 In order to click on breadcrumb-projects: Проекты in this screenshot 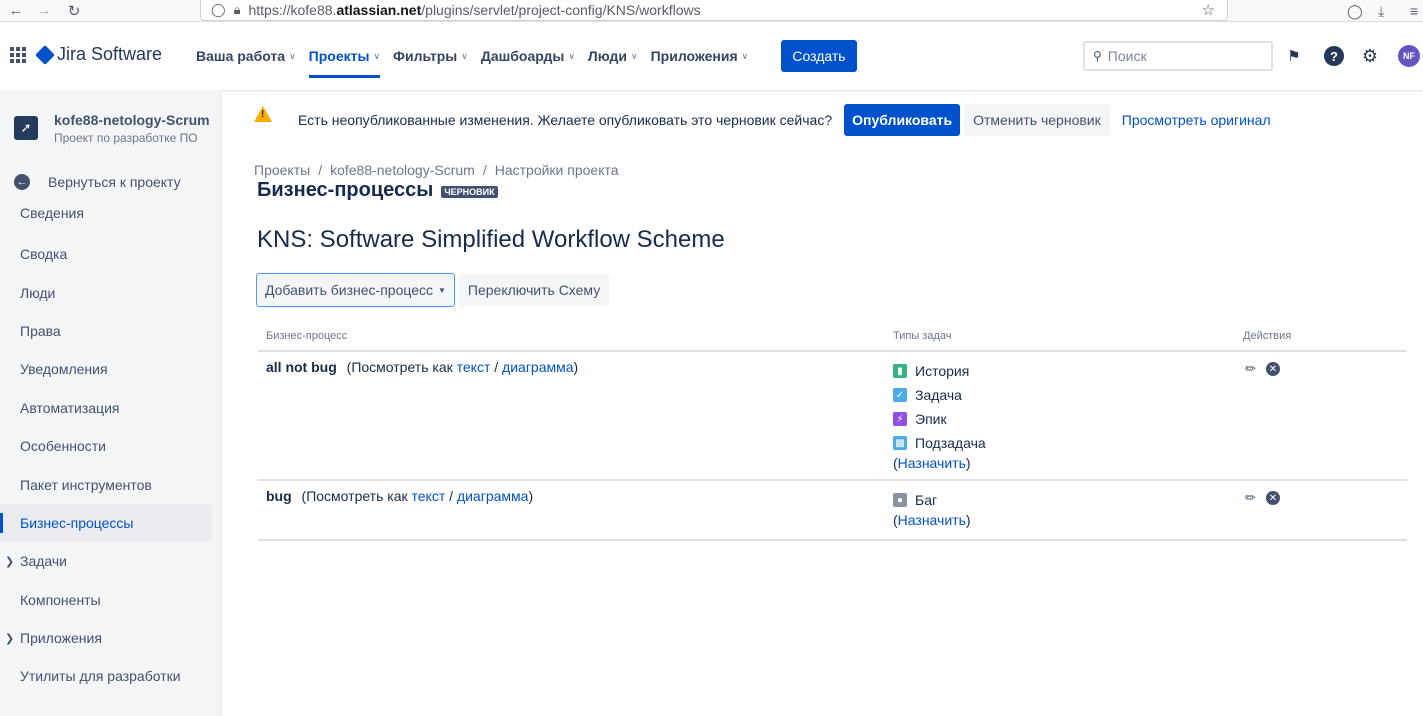, I will do `click(282, 170)`.